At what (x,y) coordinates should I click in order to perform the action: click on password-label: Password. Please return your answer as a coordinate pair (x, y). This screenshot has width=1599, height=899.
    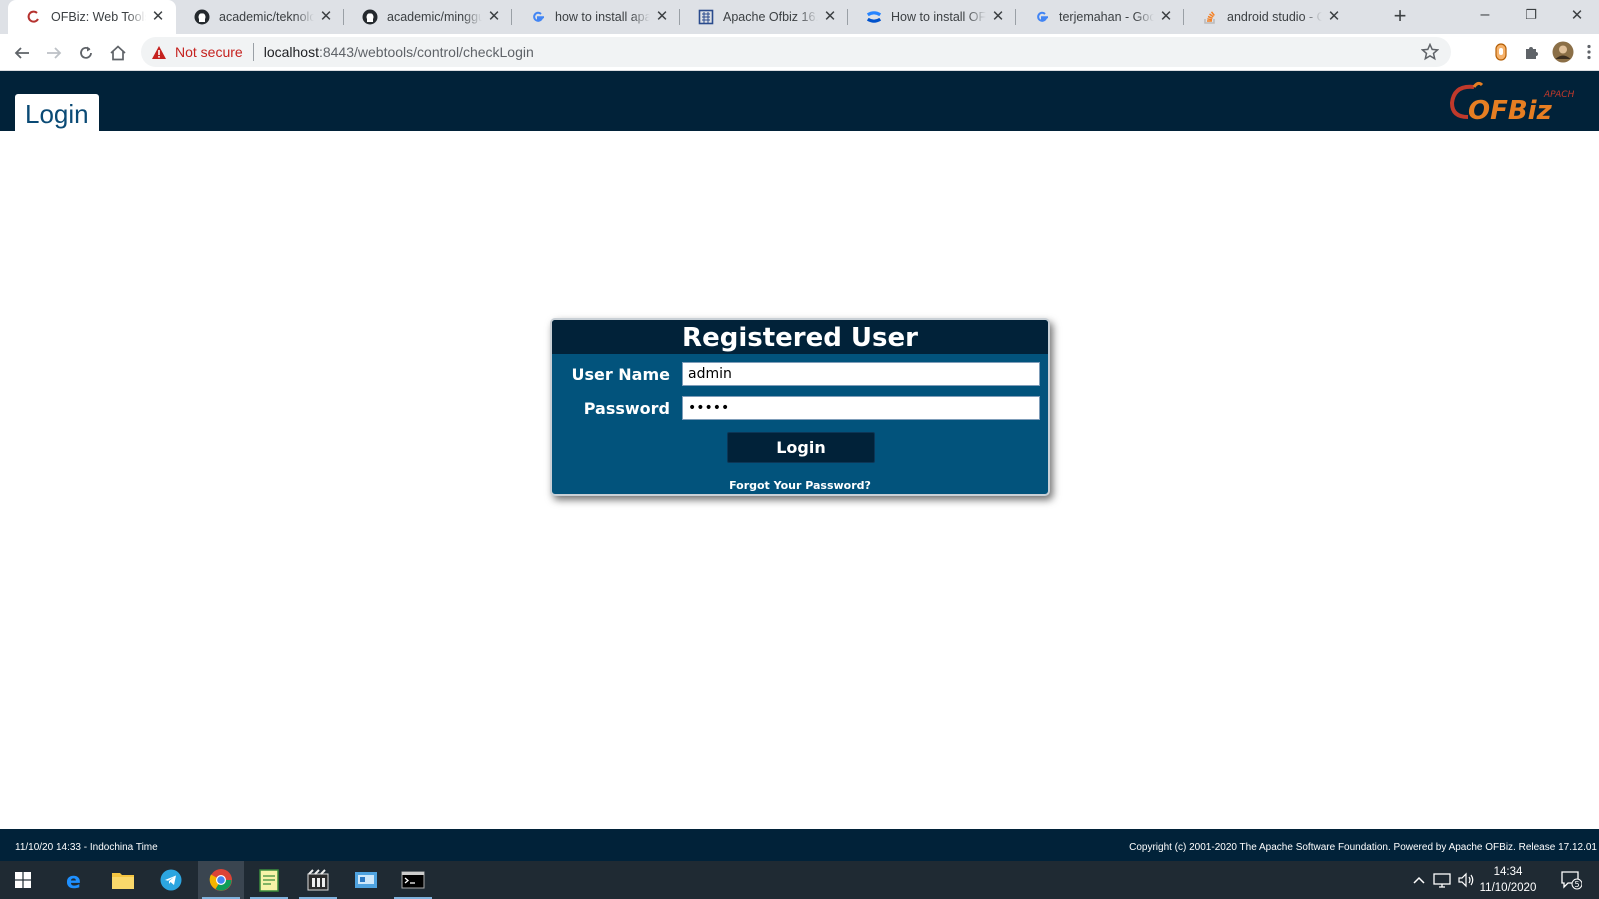
    Looking at the image, I should click on (626, 408).